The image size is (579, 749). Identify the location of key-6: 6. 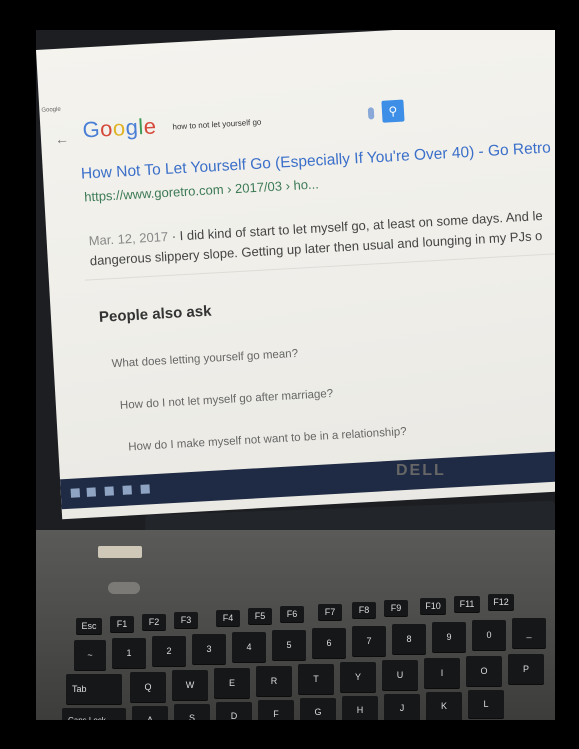
(329, 643).